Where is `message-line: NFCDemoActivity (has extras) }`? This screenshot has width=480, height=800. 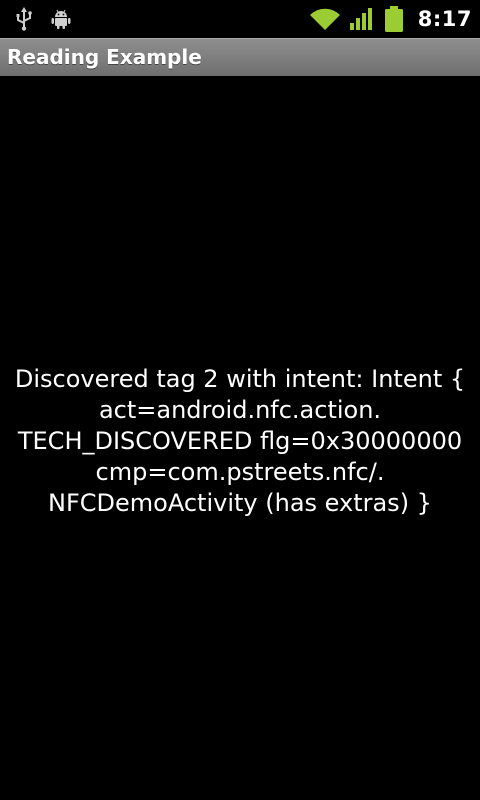 message-line: NFCDemoActivity (has extras) } is located at coordinates (240, 502).